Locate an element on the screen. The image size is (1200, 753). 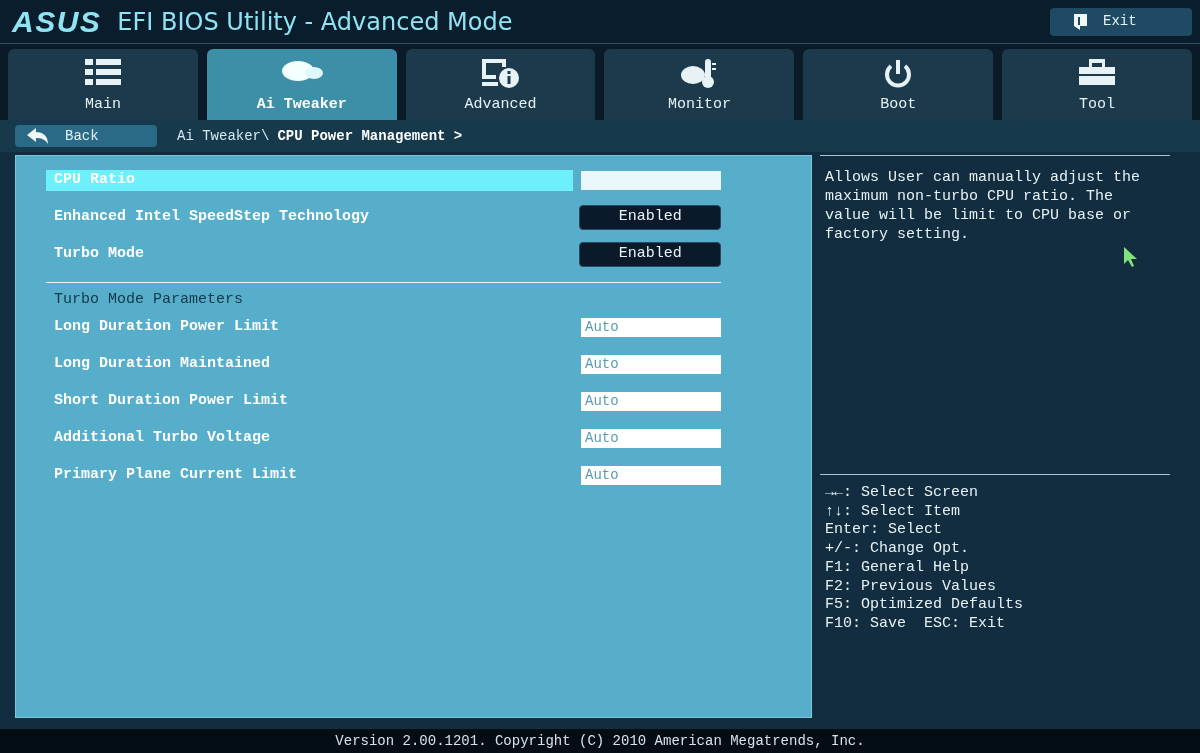
back-arrow-icon is located at coordinates (38, 136).